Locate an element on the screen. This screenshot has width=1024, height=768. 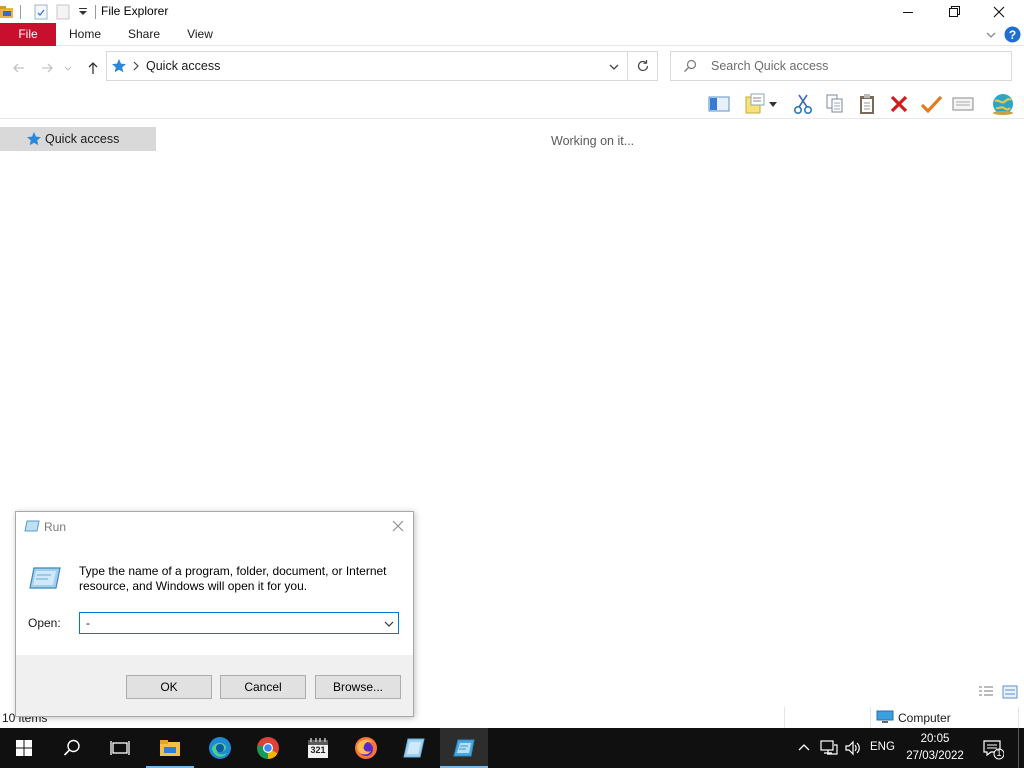
refresh-icon is located at coordinates (643, 66).